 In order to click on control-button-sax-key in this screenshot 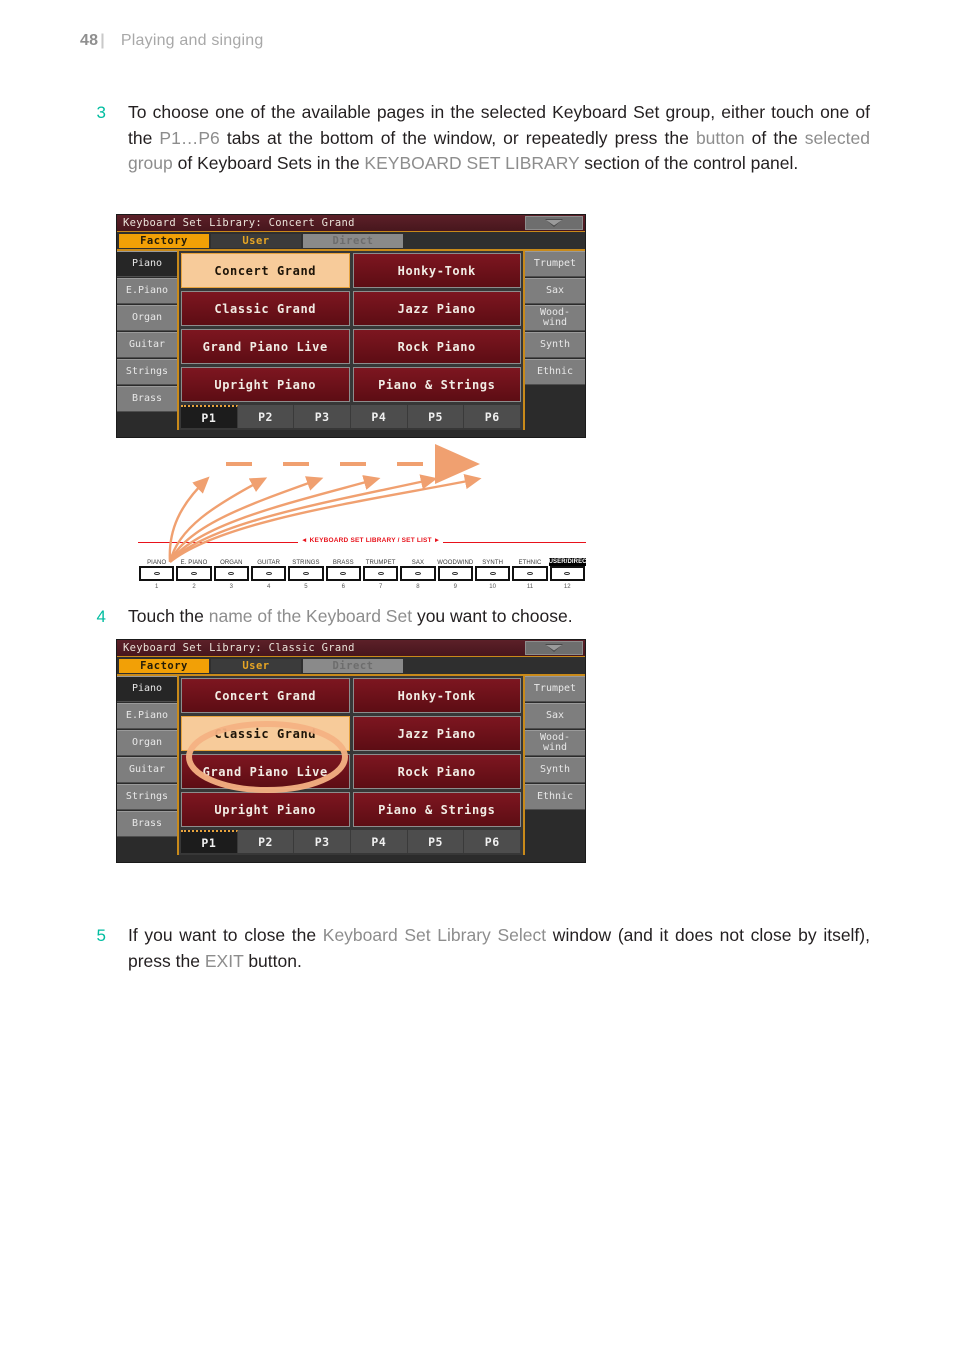, I will do `click(418, 573)`.